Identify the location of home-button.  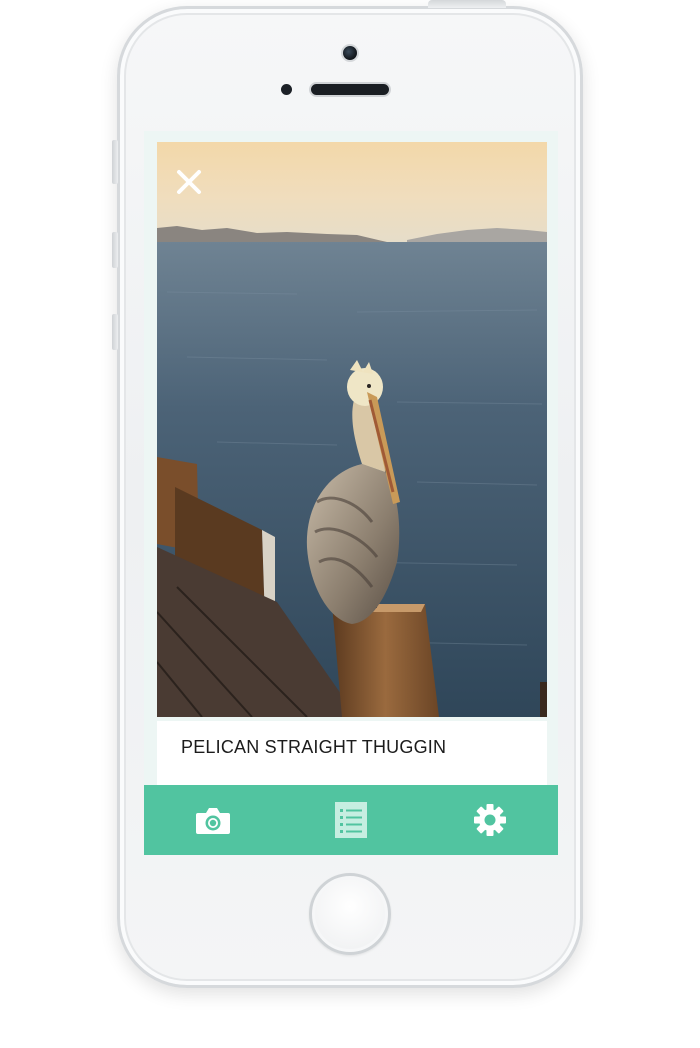
(350, 914).